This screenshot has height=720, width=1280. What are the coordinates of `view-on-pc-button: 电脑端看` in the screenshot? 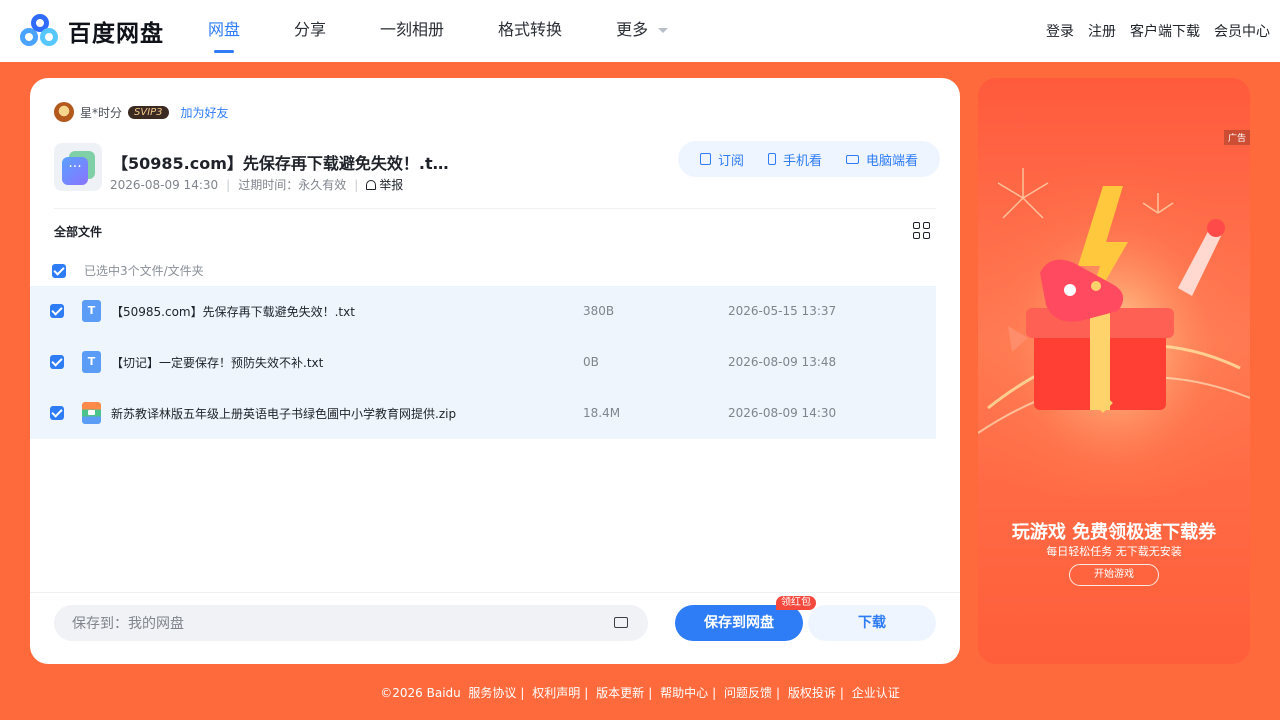 It's located at (881, 159).